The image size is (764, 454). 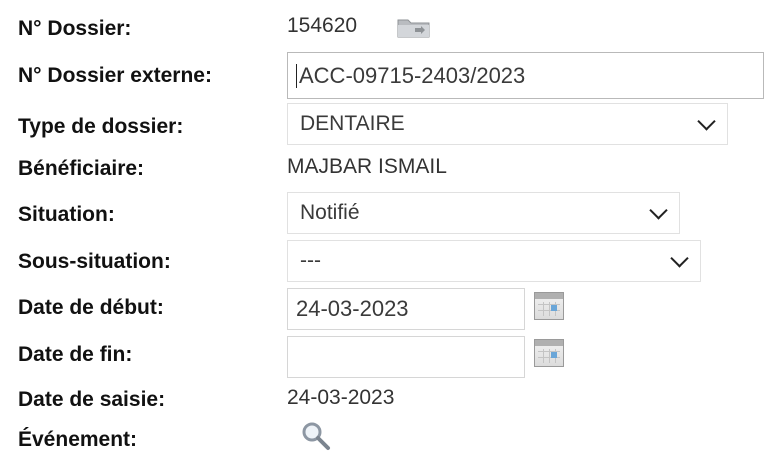 What do you see at coordinates (412, 75) in the screenshot?
I see `numero-dossier-externe-value: ACC-09715-2403/2023` at bounding box center [412, 75].